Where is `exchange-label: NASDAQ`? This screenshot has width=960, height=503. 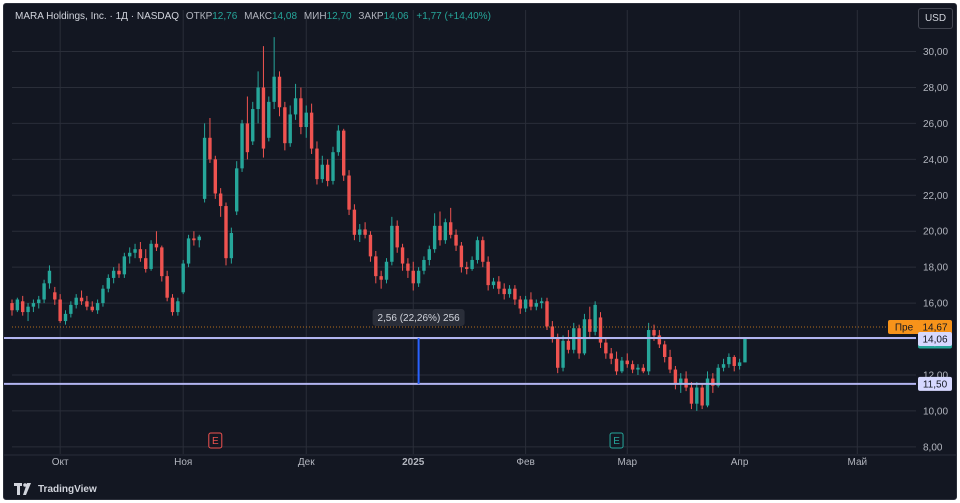 exchange-label: NASDAQ is located at coordinates (158, 16).